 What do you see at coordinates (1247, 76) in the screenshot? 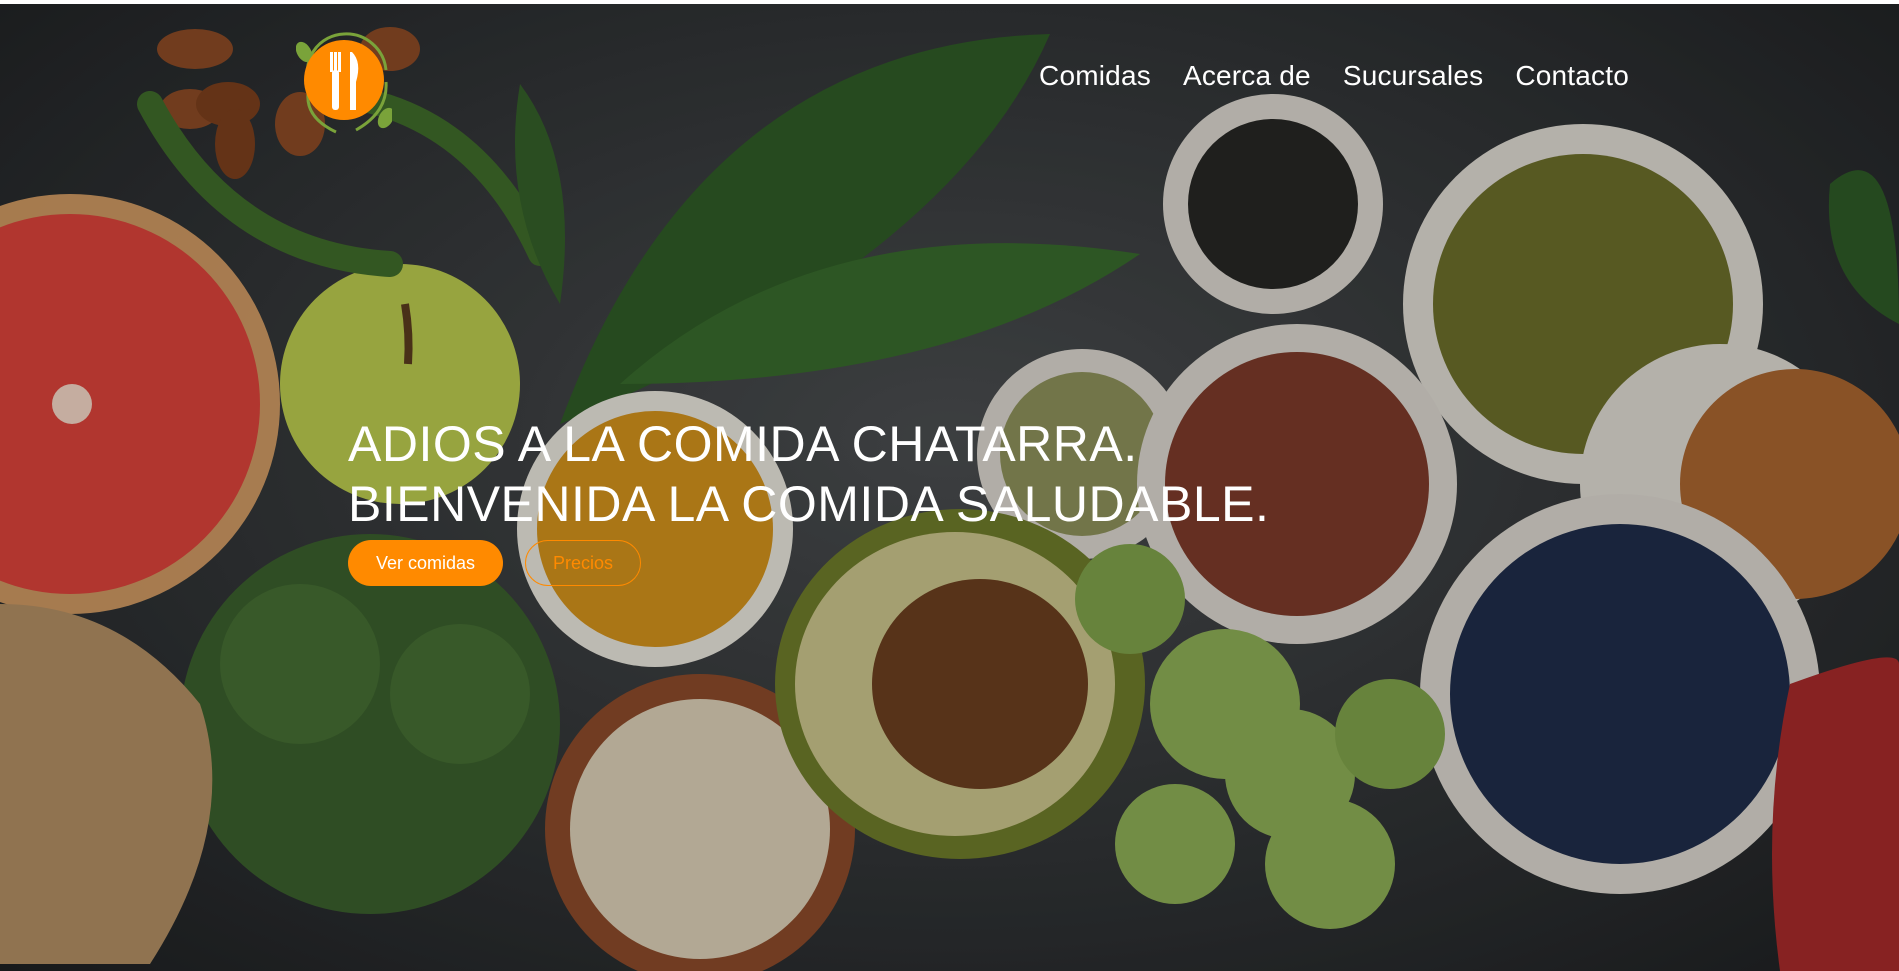
I see `nav-item-acerca-de: Acerca de` at bounding box center [1247, 76].